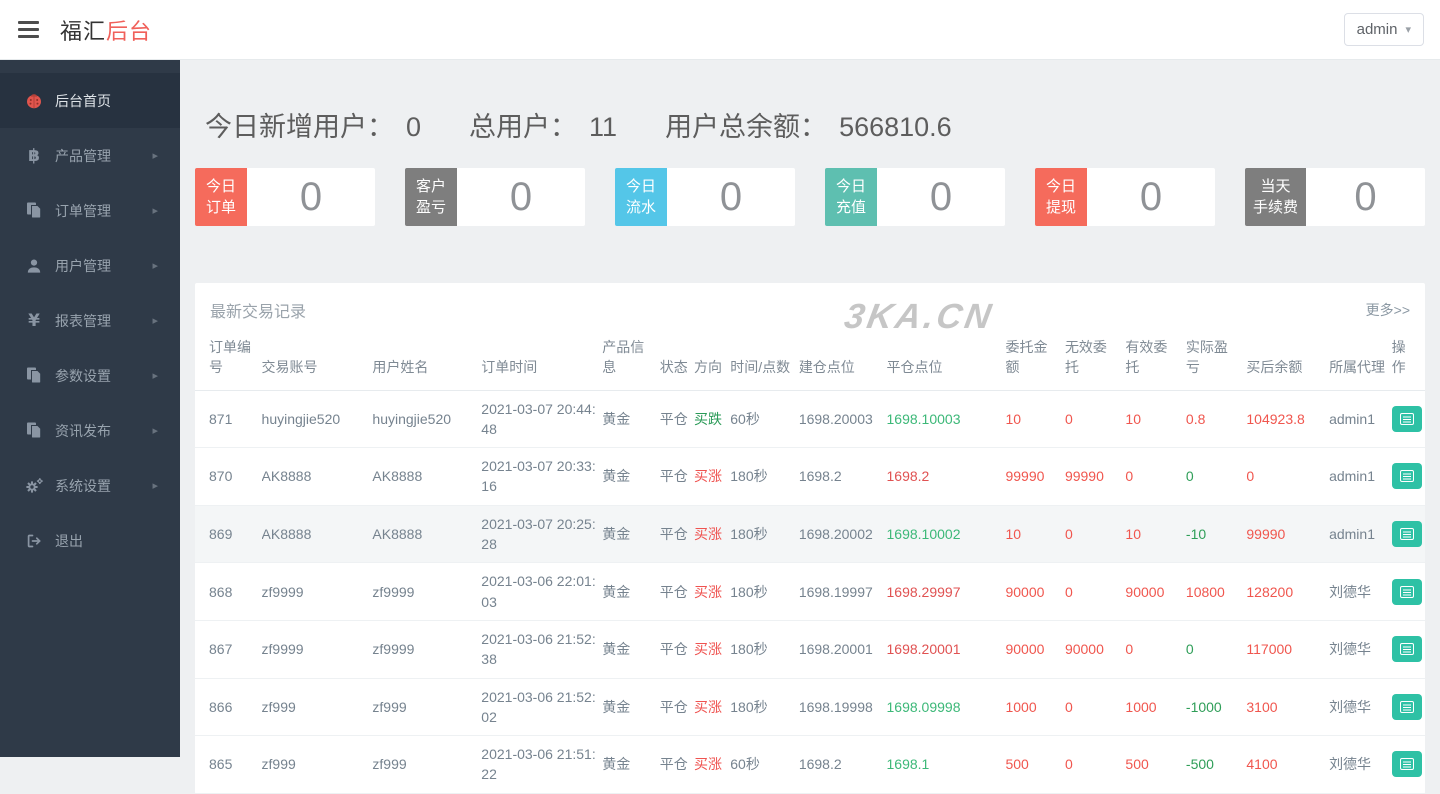 The width and height of the screenshot is (1440, 794). What do you see at coordinates (746, 127) in the screenshot?
I see `stat-label: 用户总余额：` at bounding box center [746, 127].